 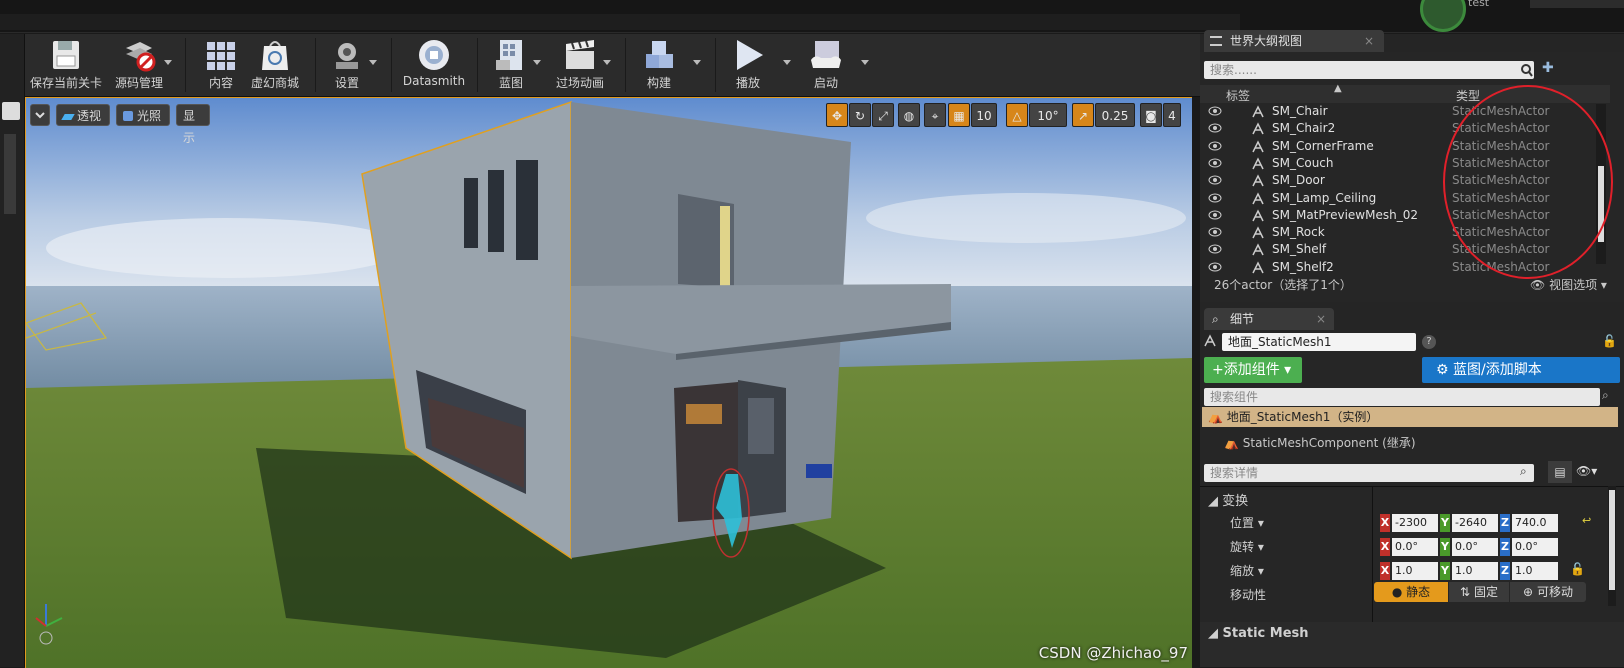 I want to click on lock-icon: 🔓, so click(x=1609, y=341).